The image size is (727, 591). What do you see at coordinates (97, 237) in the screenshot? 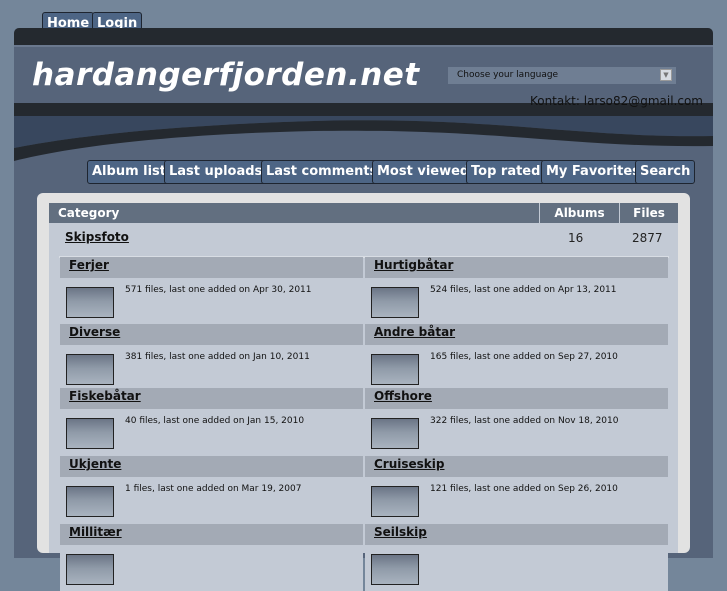
I see `category-link: Skipsfoto` at bounding box center [97, 237].